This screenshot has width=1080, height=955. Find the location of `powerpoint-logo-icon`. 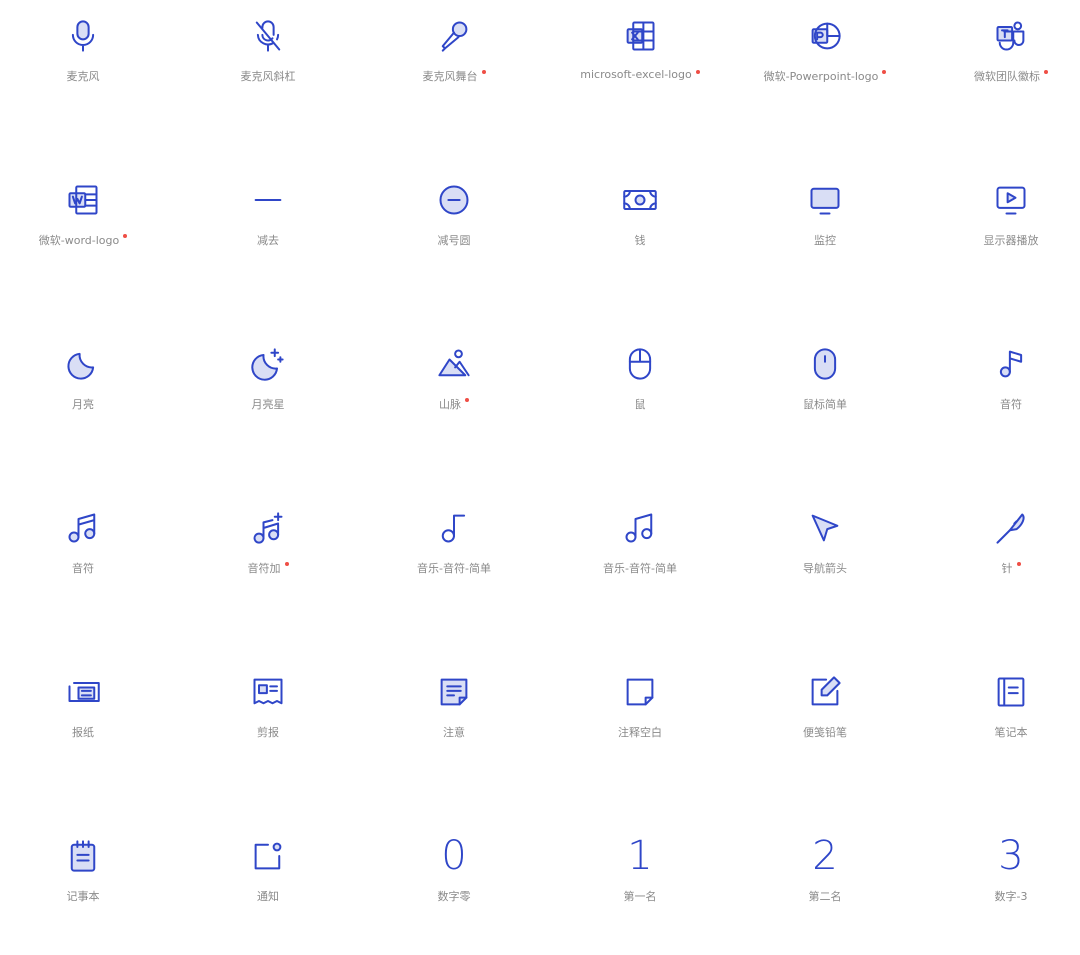

powerpoint-logo-icon is located at coordinates (825, 36).